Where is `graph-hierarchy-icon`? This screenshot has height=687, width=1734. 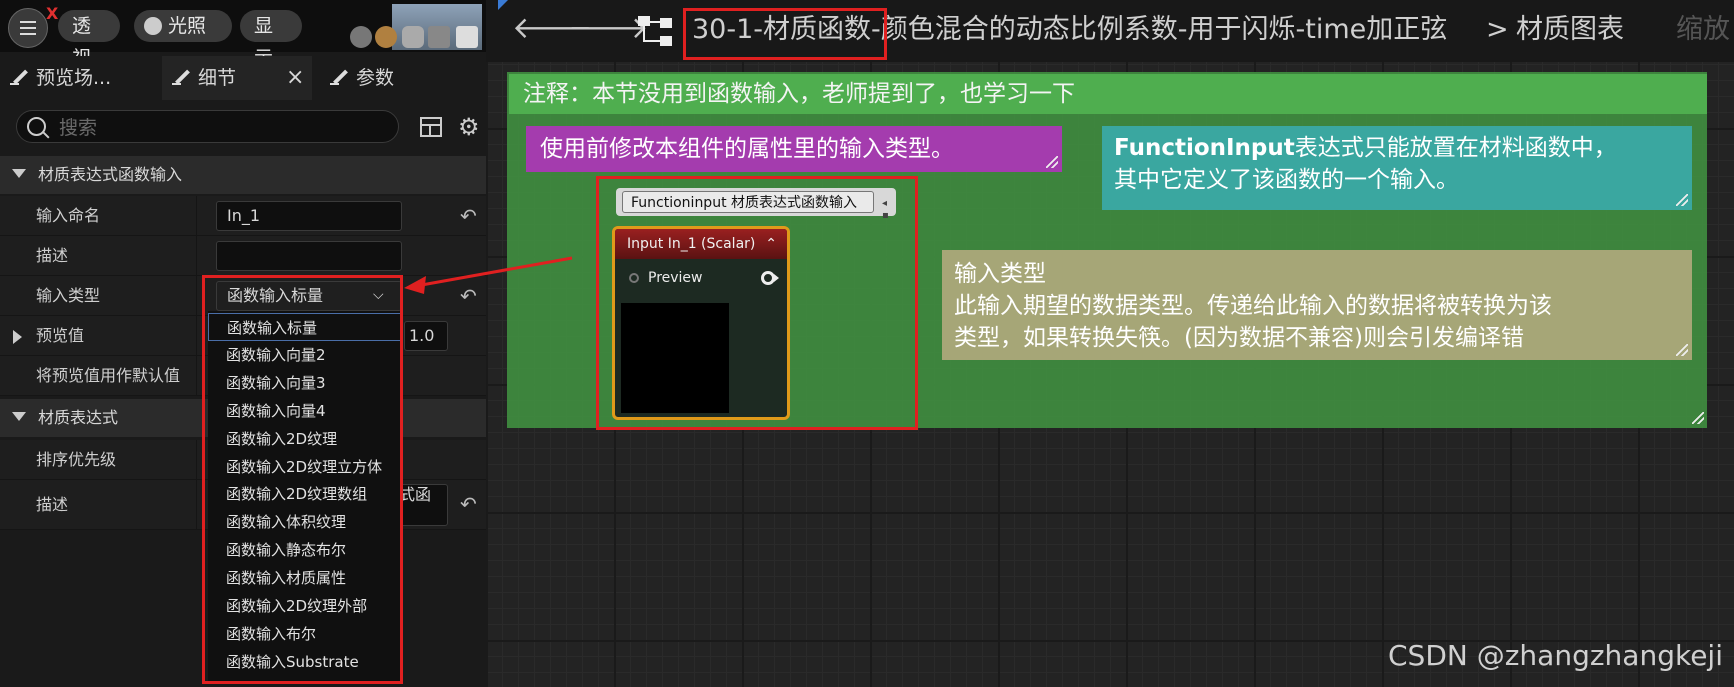 graph-hierarchy-icon is located at coordinates (655, 31).